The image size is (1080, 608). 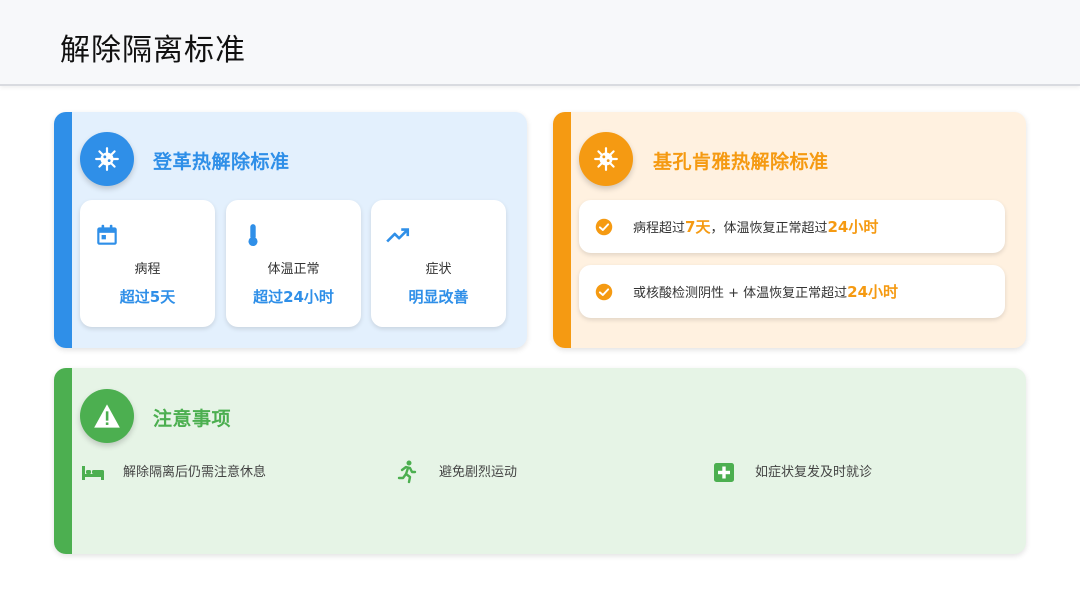 What do you see at coordinates (153, 50) in the screenshot?
I see `page-title: 解除隔离标准` at bounding box center [153, 50].